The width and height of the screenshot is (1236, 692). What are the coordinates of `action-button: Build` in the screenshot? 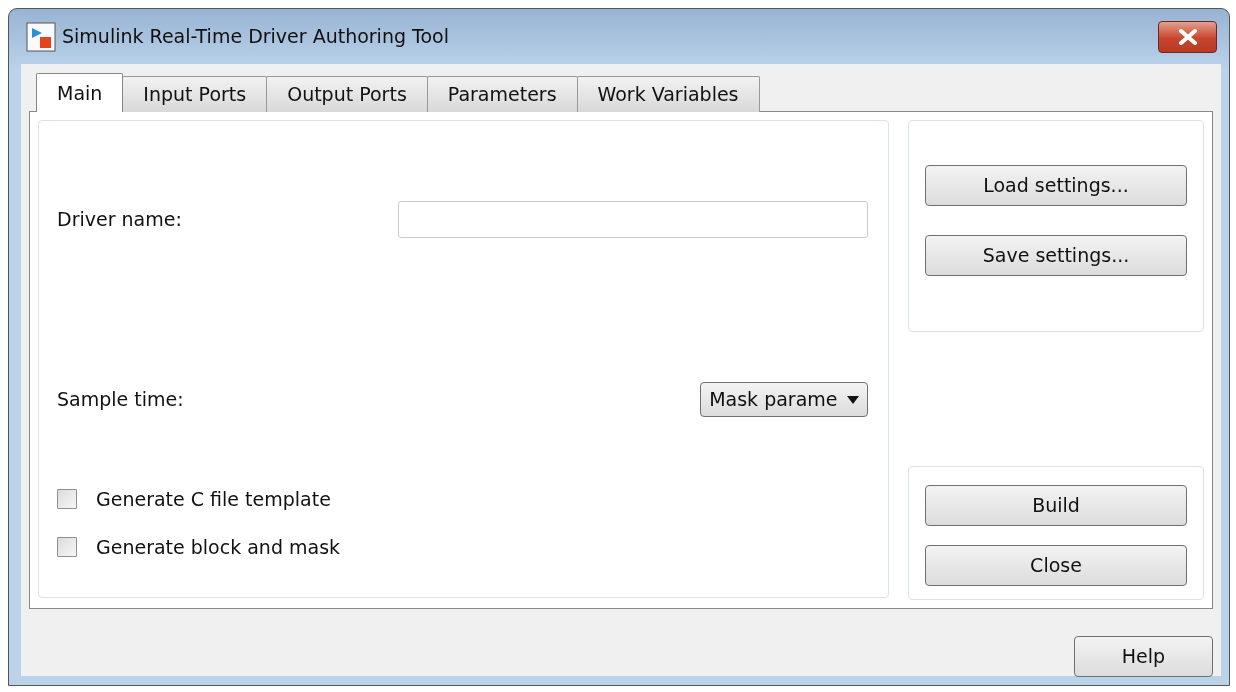 It's located at (1056, 505).